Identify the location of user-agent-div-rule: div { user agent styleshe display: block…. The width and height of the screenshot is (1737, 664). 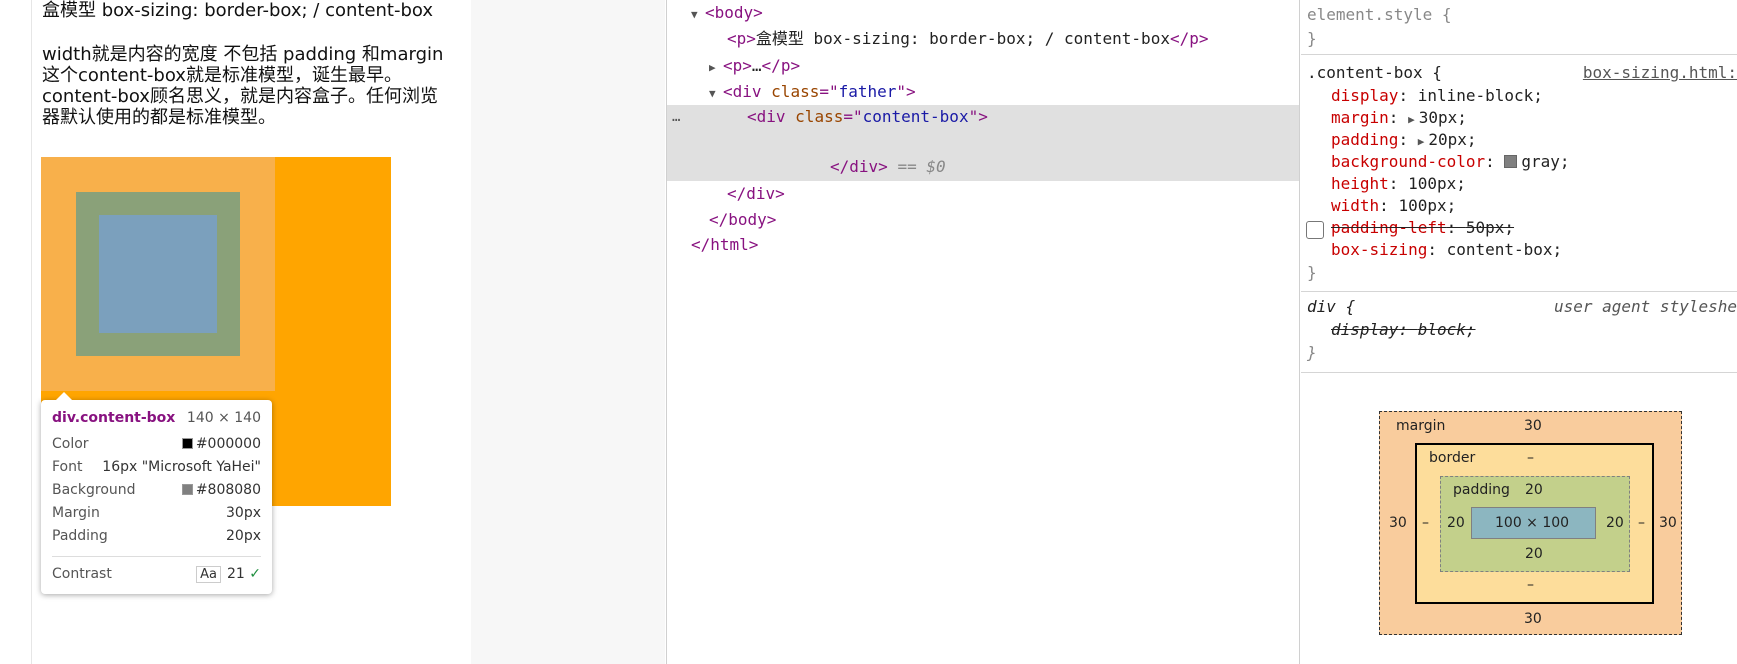
(1519, 333).